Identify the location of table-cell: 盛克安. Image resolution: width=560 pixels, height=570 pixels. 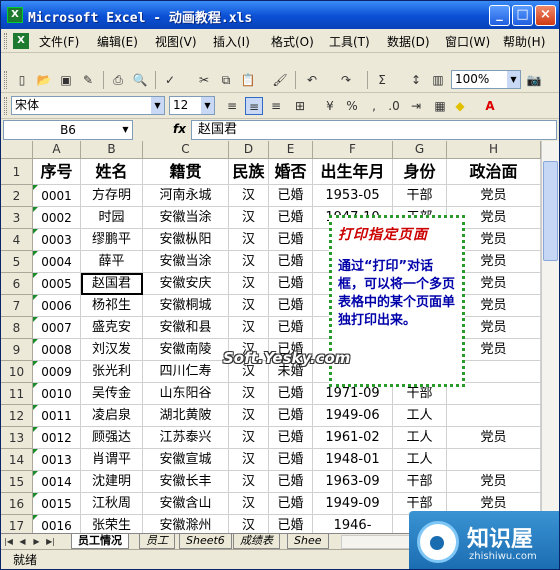
(112, 328).